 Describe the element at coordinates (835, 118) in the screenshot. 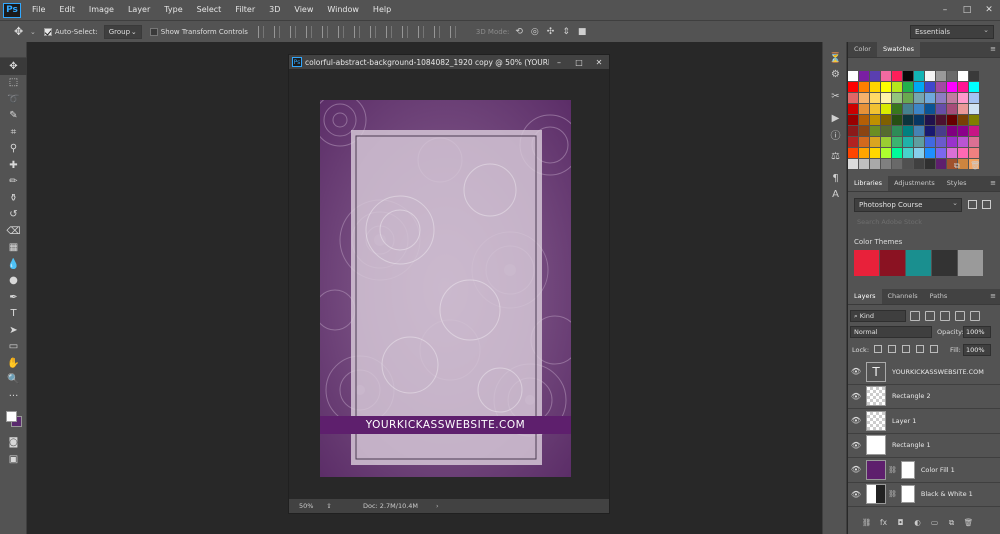

I see `actions-icon: ▶` at that location.